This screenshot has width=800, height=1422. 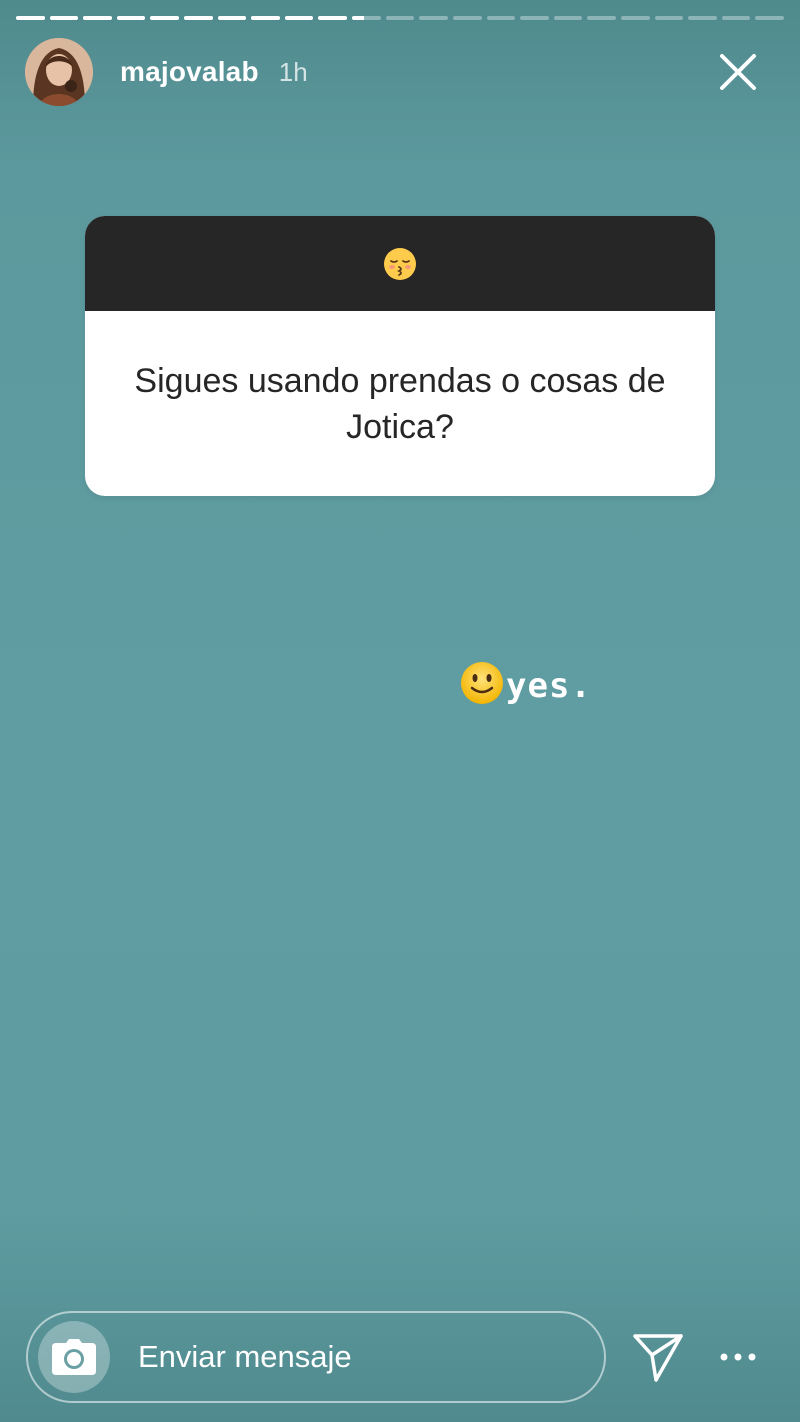 I want to click on post-time: 1h, so click(x=293, y=71).